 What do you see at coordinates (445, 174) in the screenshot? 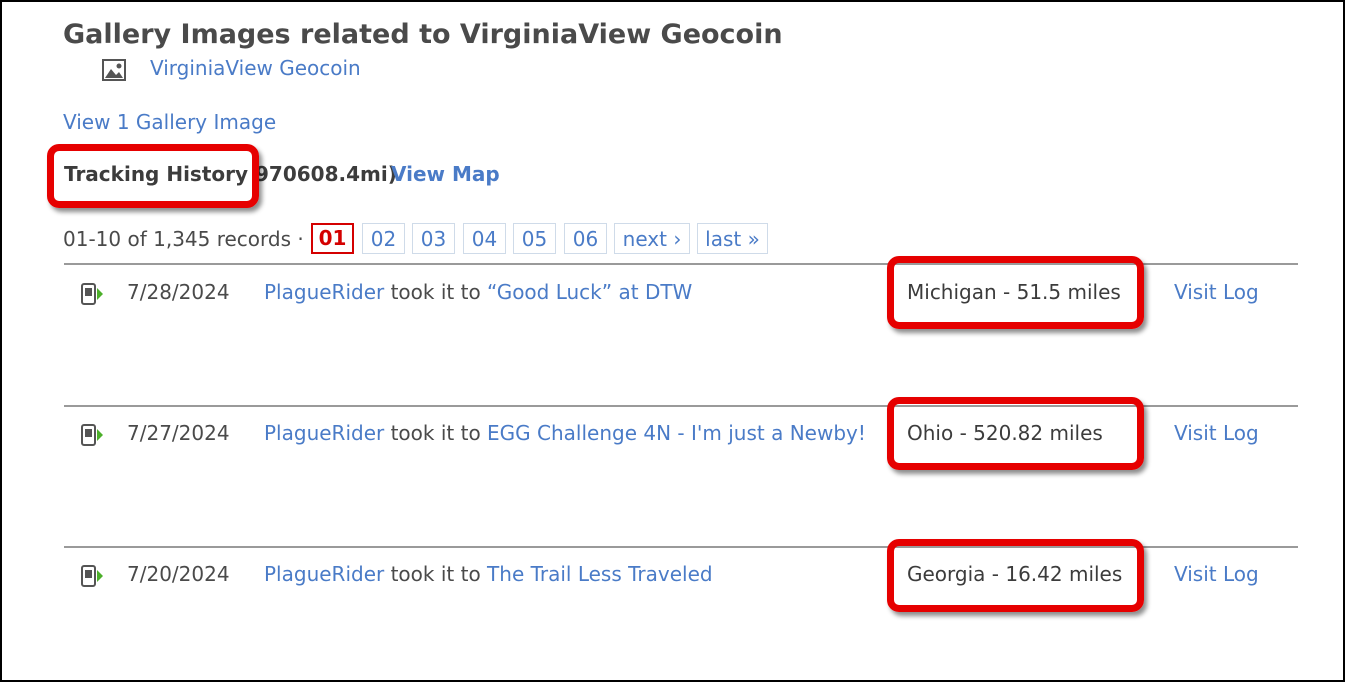
I see `view-map-link: View Map` at bounding box center [445, 174].